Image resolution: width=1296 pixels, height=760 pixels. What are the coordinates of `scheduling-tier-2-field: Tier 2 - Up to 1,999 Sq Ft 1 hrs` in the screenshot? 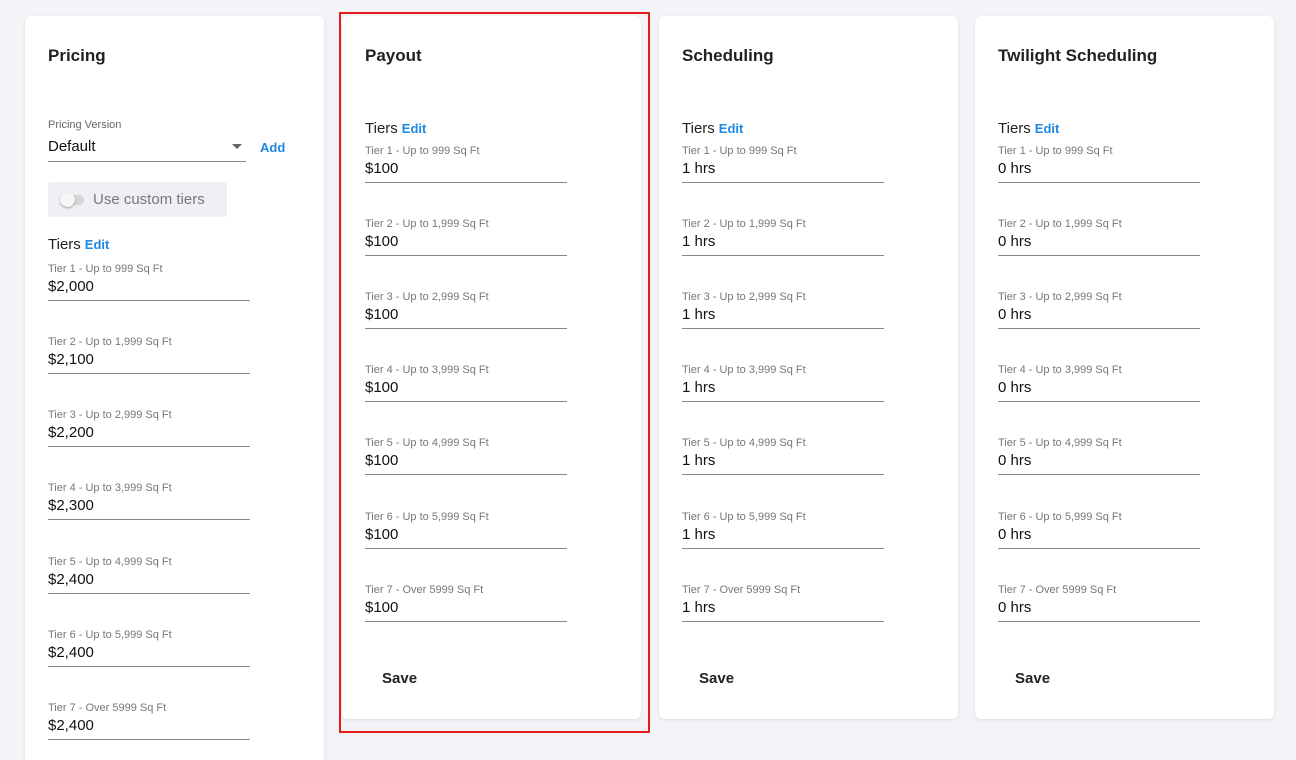 It's located at (783, 237).